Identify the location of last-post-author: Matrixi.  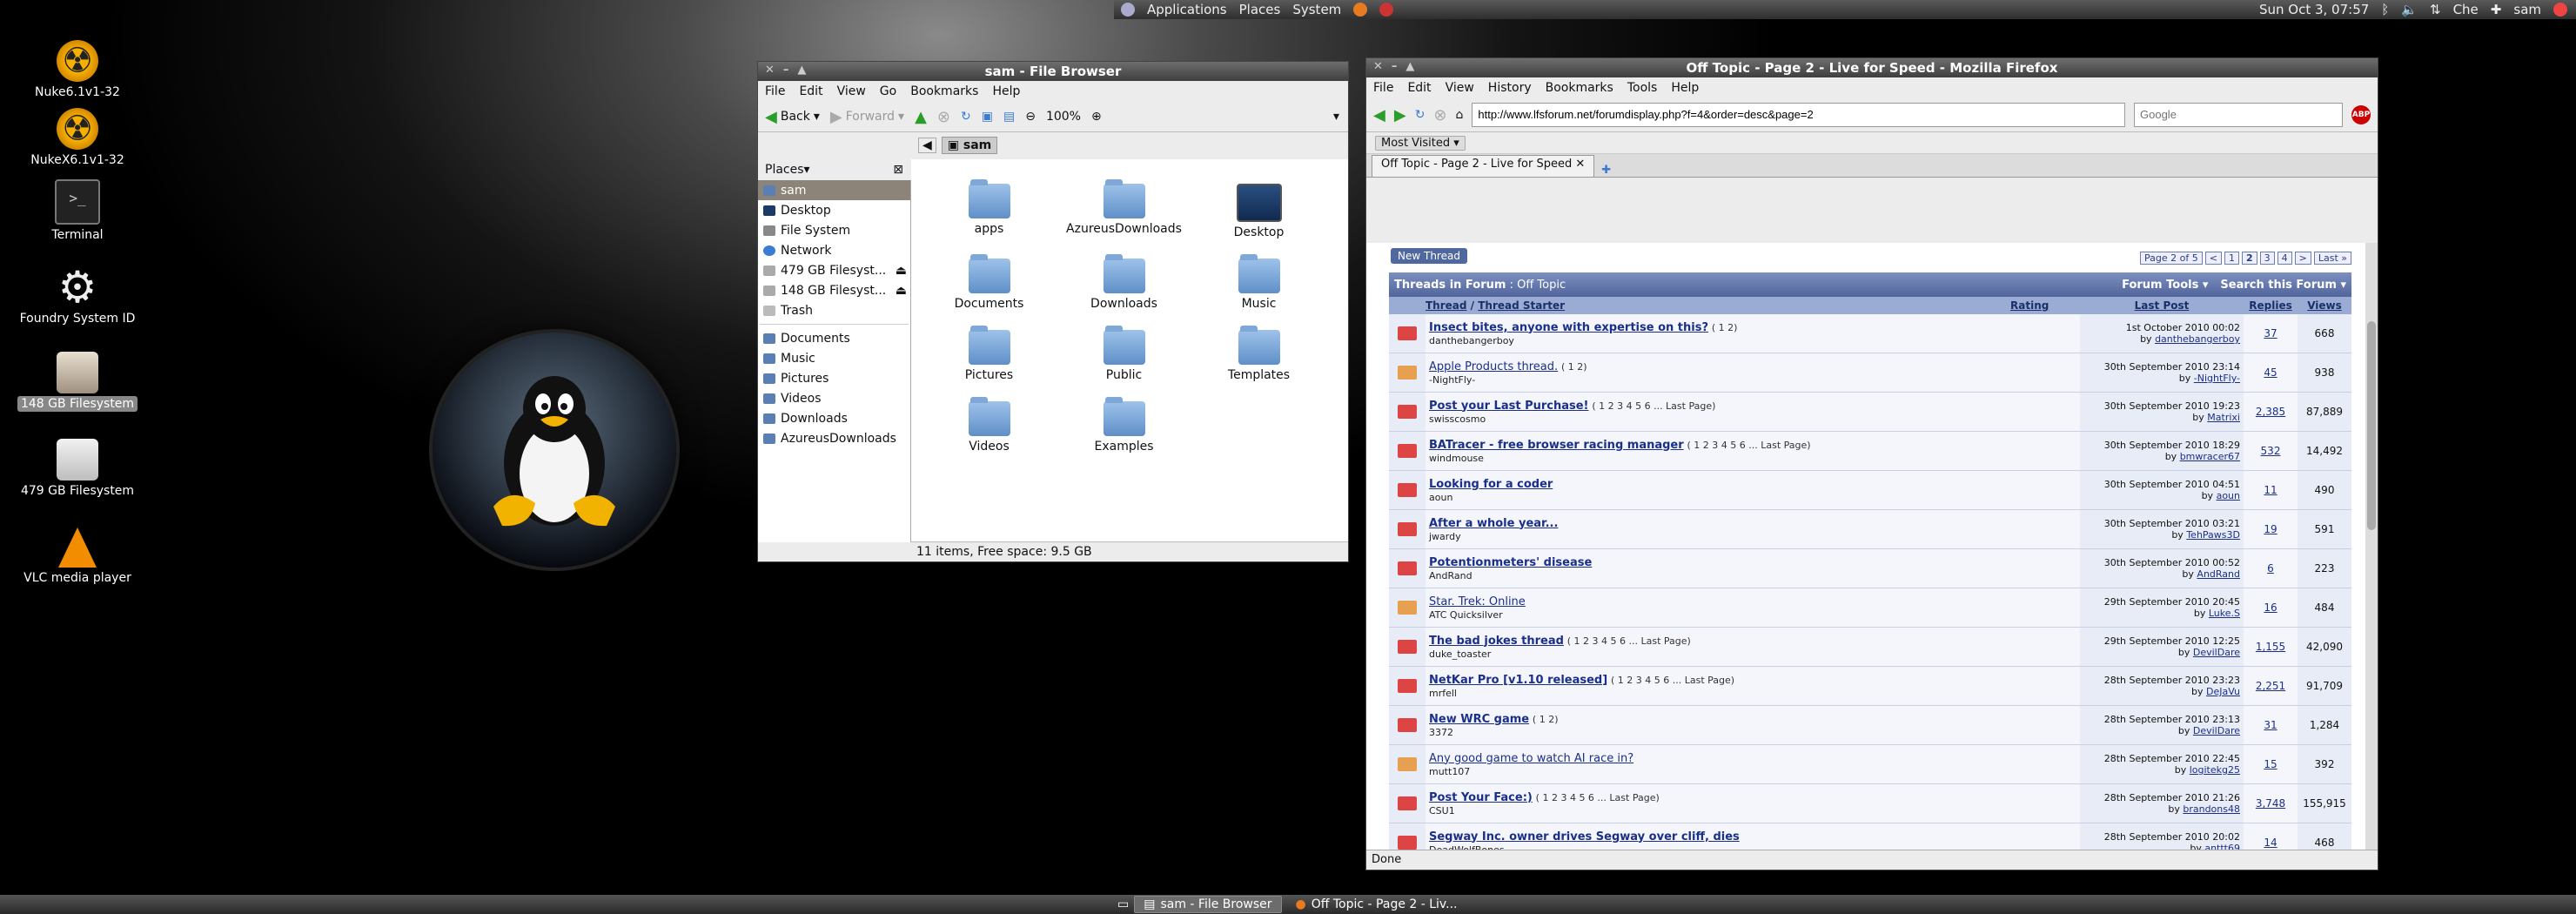
(2223, 417).